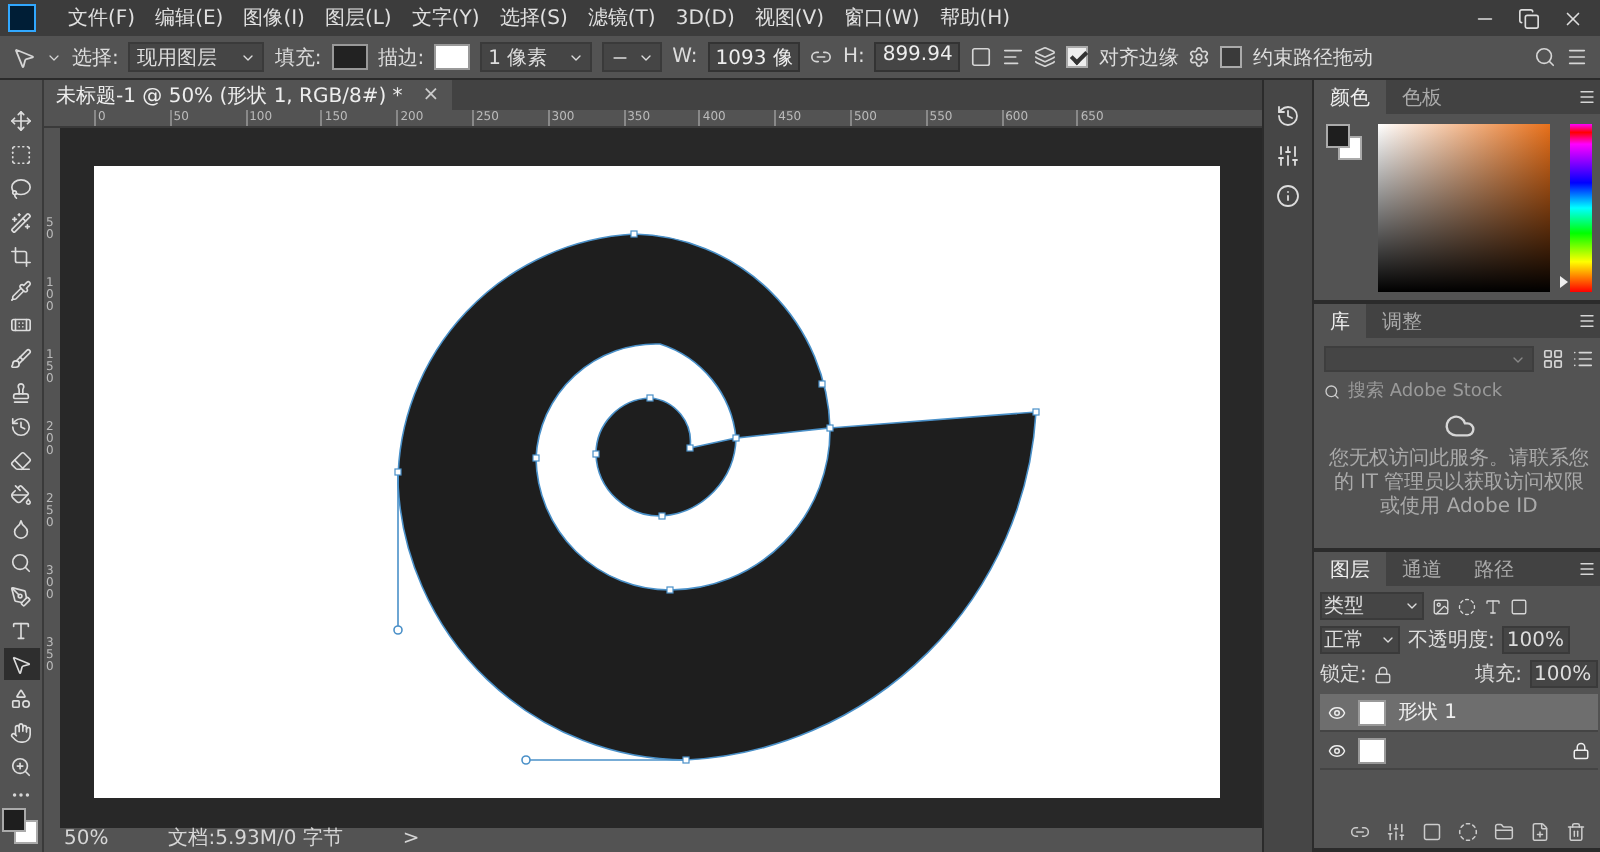  I want to click on menu-item: 编辑(E), so click(189, 18).